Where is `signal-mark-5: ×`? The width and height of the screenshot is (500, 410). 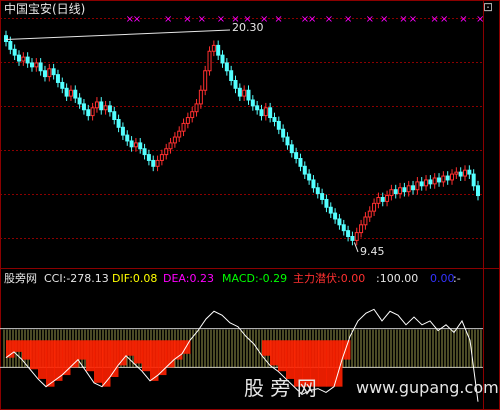
signal-mark-5: × is located at coordinates (221, 19).